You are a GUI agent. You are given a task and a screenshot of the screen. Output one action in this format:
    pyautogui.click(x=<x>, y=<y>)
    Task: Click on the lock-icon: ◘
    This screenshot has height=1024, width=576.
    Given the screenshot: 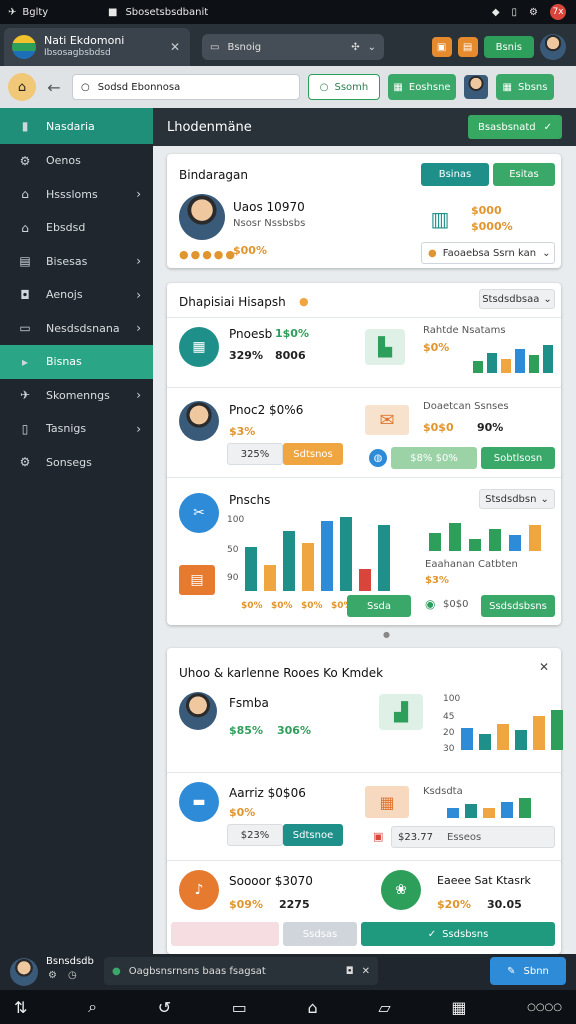 What is the action you would take?
    pyautogui.click(x=350, y=971)
    